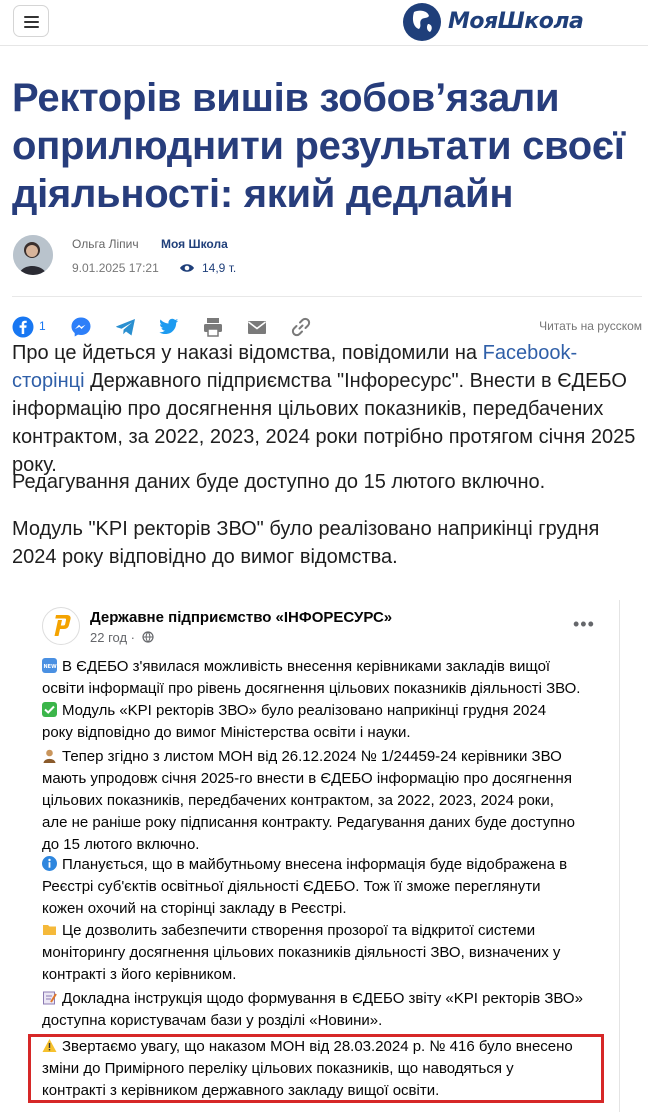 Image resolution: width=648 pixels, height=1112 pixels. I want to click on email-share-icon, so click(257, 327).